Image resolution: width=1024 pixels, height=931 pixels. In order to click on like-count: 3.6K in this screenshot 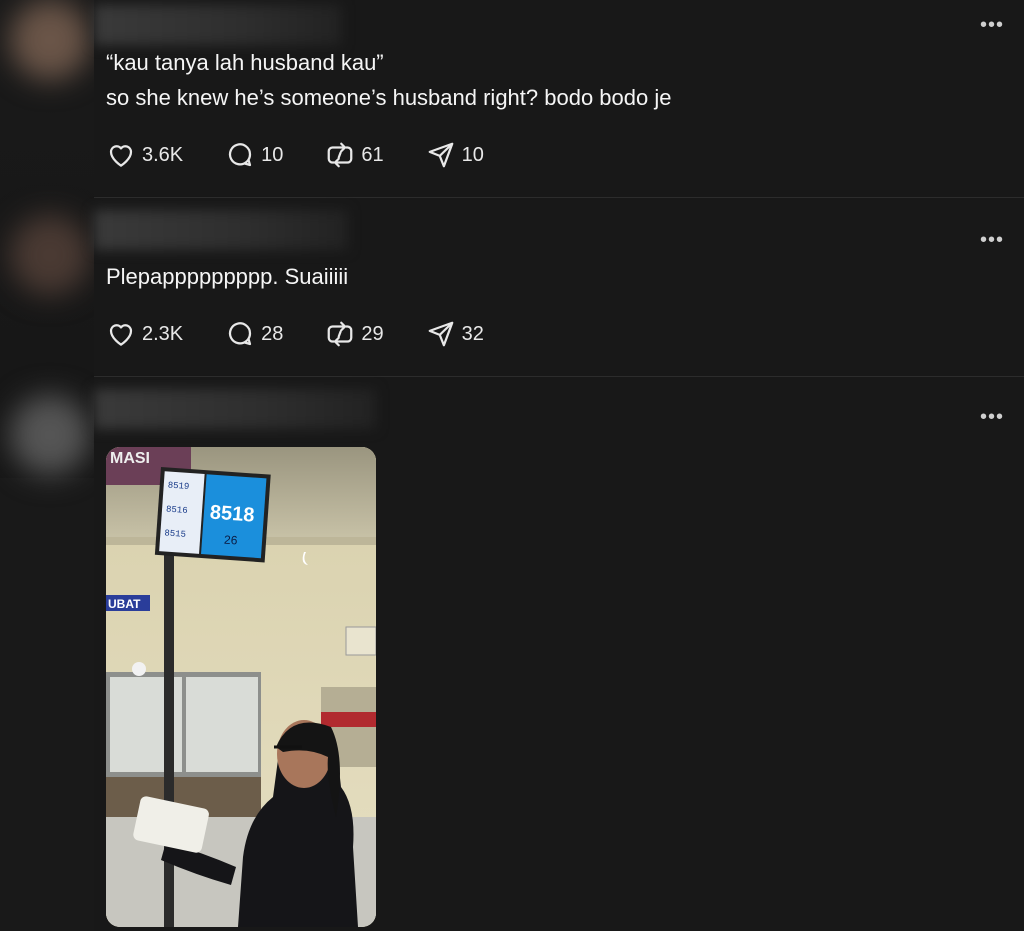, I will do `click(163, 154)`.